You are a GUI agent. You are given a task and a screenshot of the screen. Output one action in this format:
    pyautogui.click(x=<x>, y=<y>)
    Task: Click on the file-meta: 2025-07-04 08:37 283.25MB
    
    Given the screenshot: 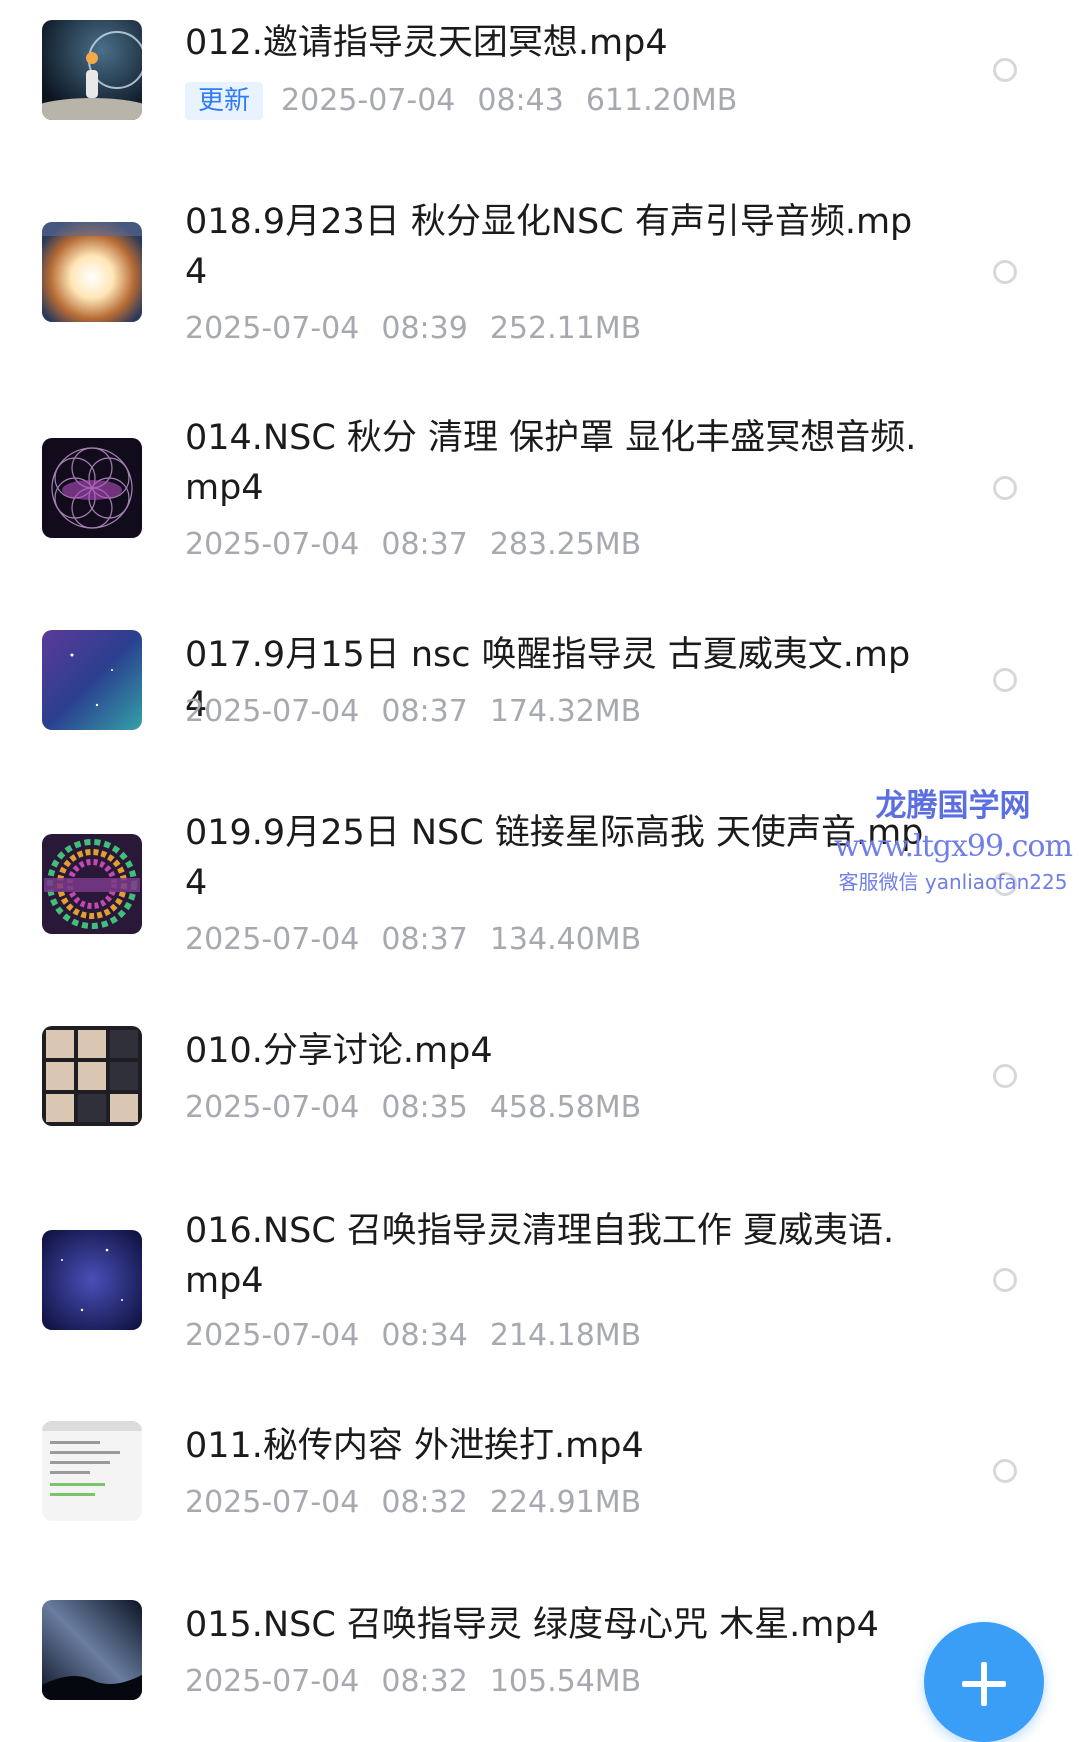 What is the action you would take?
    pyautogui.click(x=413, y=545)
    